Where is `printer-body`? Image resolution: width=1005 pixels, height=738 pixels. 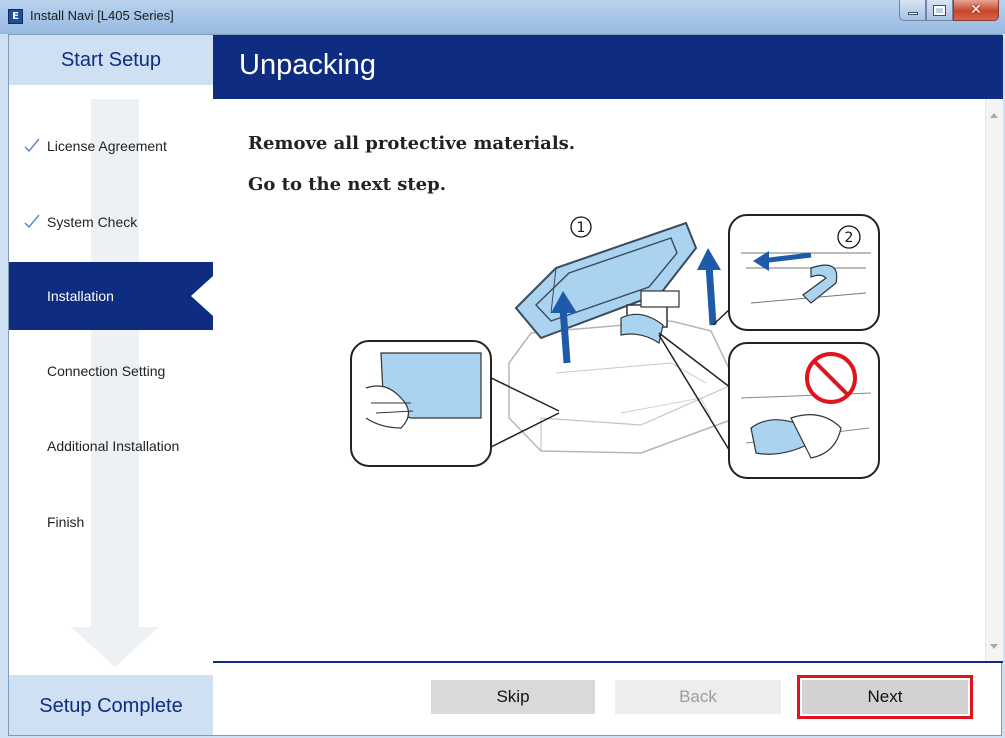
printer-body is located at coordinates (622, 387).